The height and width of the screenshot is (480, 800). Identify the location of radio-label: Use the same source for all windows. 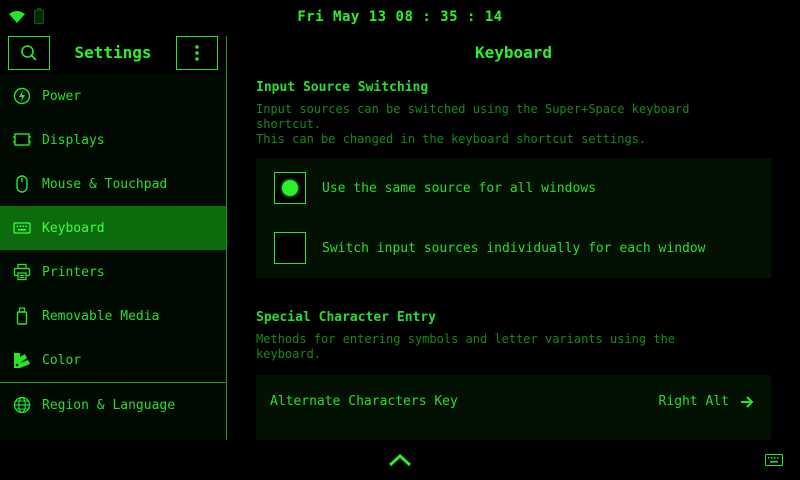
(459, 188).